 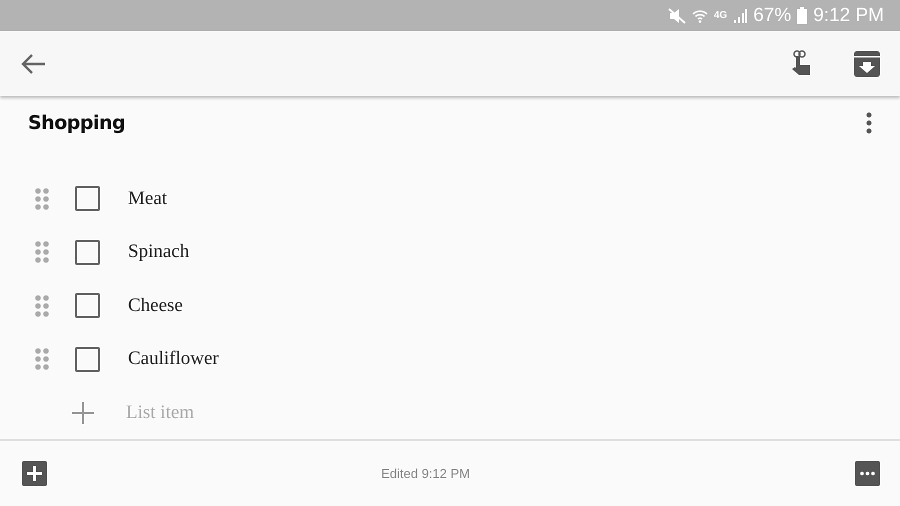 I want to click on mute-icon, so click(x=677, y=16).